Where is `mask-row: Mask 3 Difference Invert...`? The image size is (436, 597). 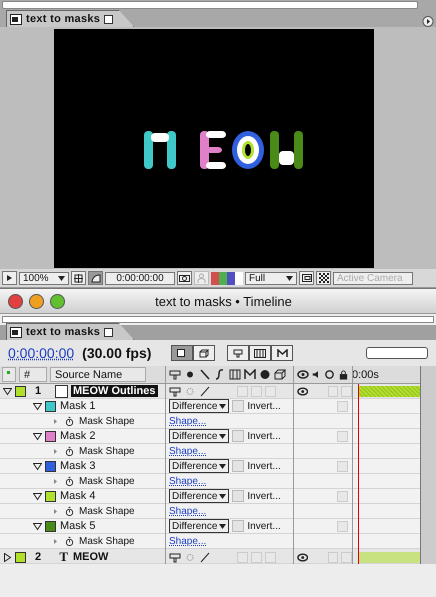
mask-row: Mask 3 Difference Invert... is located at coordinates (210, 466).